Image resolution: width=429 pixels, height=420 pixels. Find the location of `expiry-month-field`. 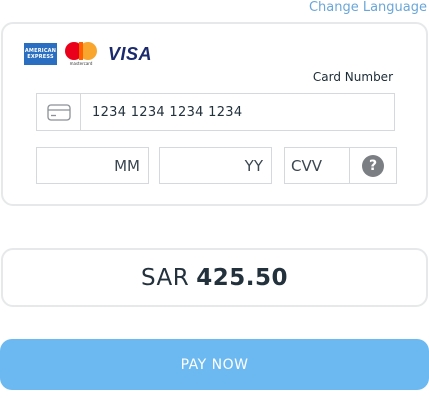

expiry-month-field is located at coordinates (92, 165).